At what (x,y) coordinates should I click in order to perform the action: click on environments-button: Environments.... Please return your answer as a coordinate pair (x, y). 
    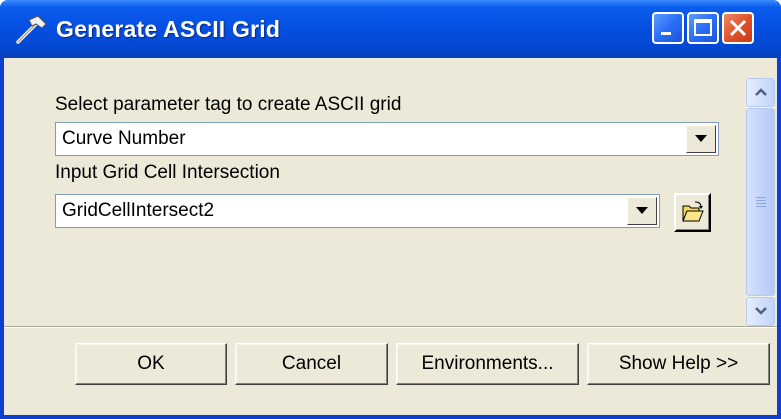
    Looking at the image, I should click on (487, 364).